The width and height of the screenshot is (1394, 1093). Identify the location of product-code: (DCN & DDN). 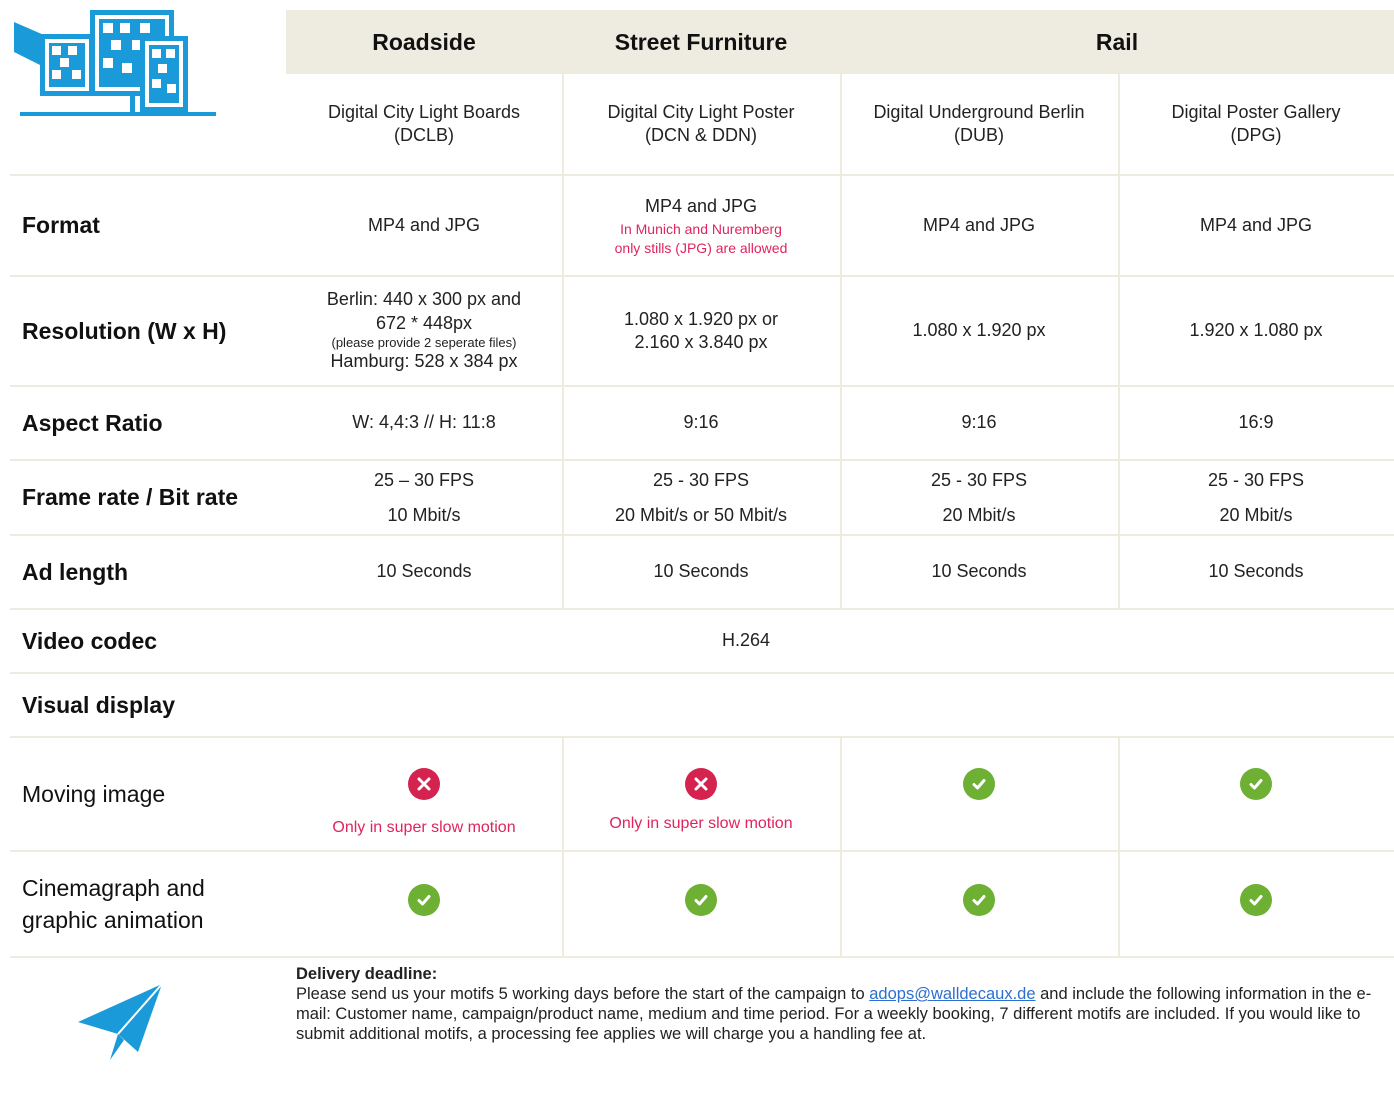
(701, 135).